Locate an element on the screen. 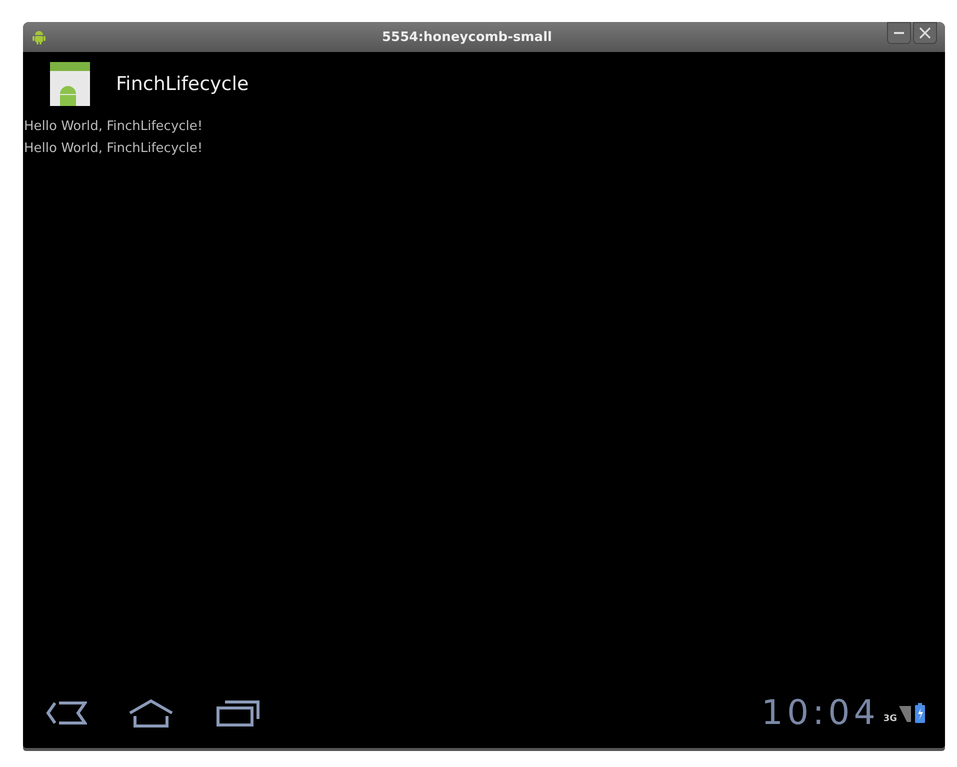 This screenshot has height=767, width=957. clock: 10:04 is located at coordinates (820, 713).